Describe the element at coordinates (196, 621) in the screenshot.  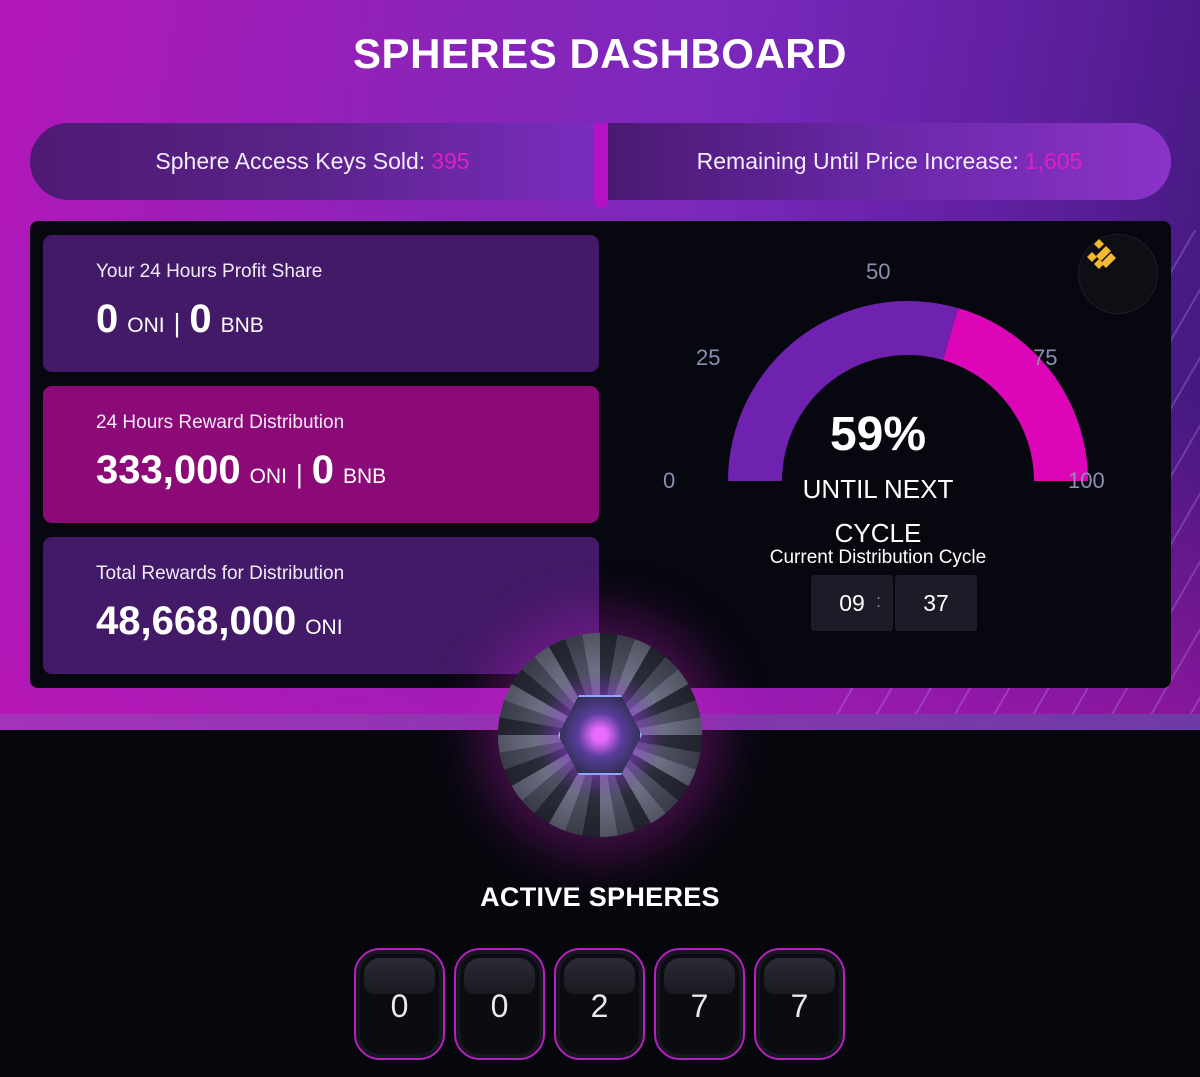
I see `total-rewards-oni-value: 48,668,000` at that location.